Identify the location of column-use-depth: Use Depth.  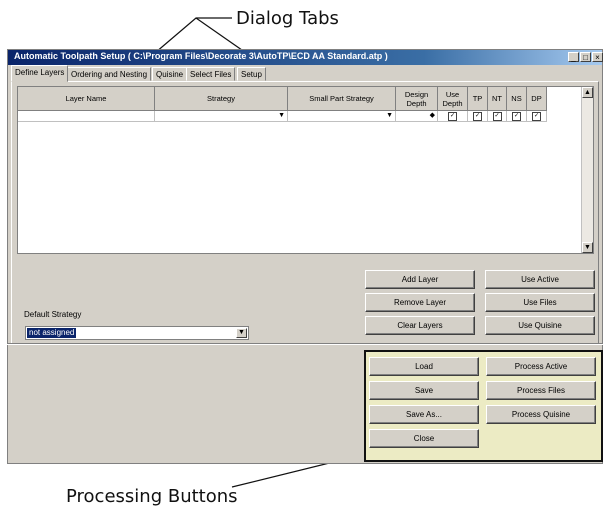
(453, 99).